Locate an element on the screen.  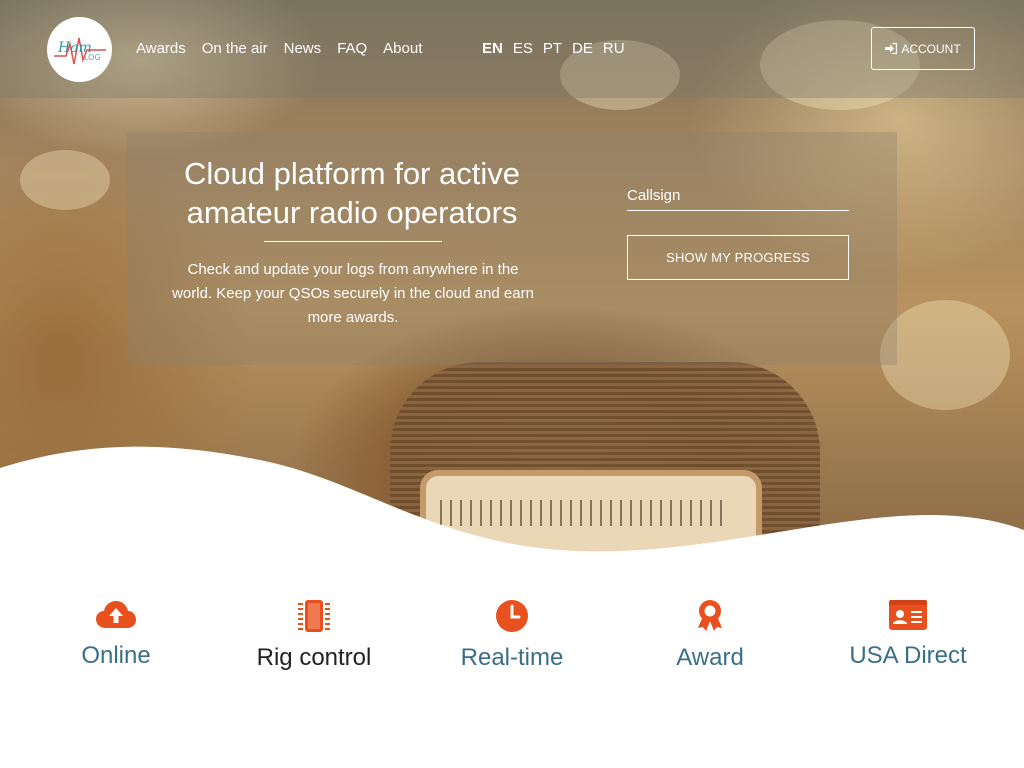
callsign-input is located at coordinates (738, 195).